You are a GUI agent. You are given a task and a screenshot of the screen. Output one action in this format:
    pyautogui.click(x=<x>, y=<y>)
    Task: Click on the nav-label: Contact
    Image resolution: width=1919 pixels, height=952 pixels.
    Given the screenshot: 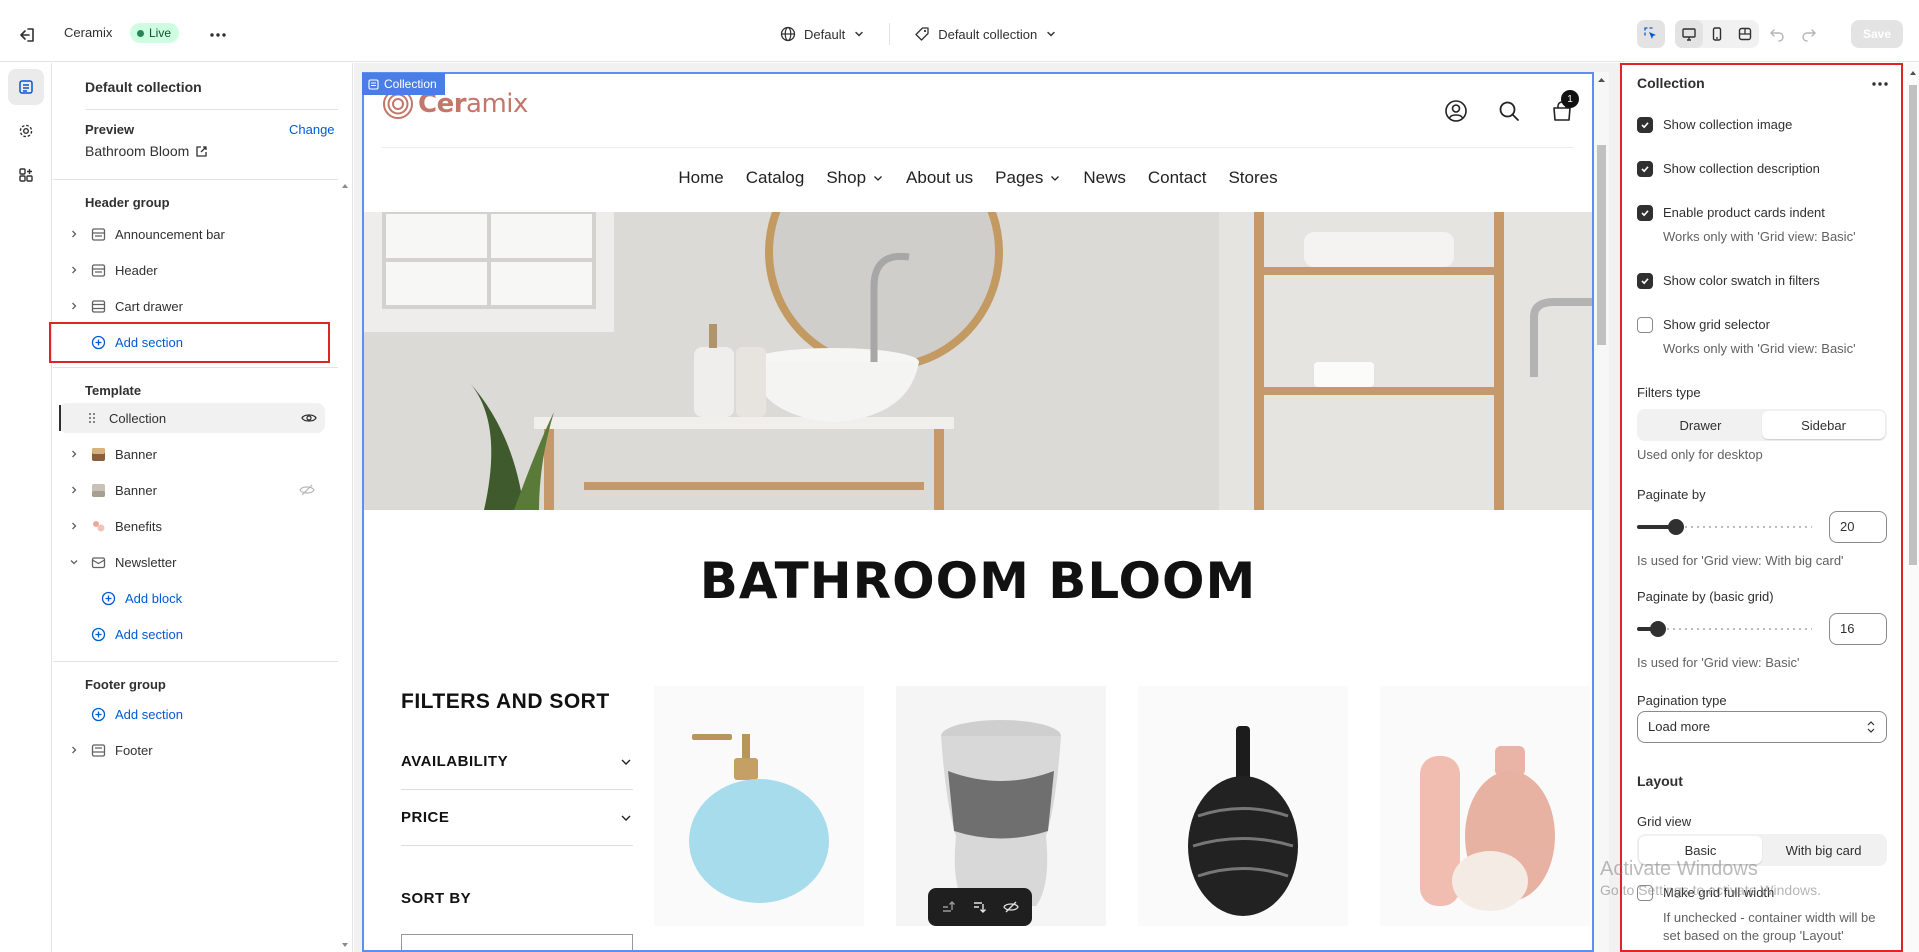 What is the action you would take?
    pyautogui.click(x=1177, y=177)
    